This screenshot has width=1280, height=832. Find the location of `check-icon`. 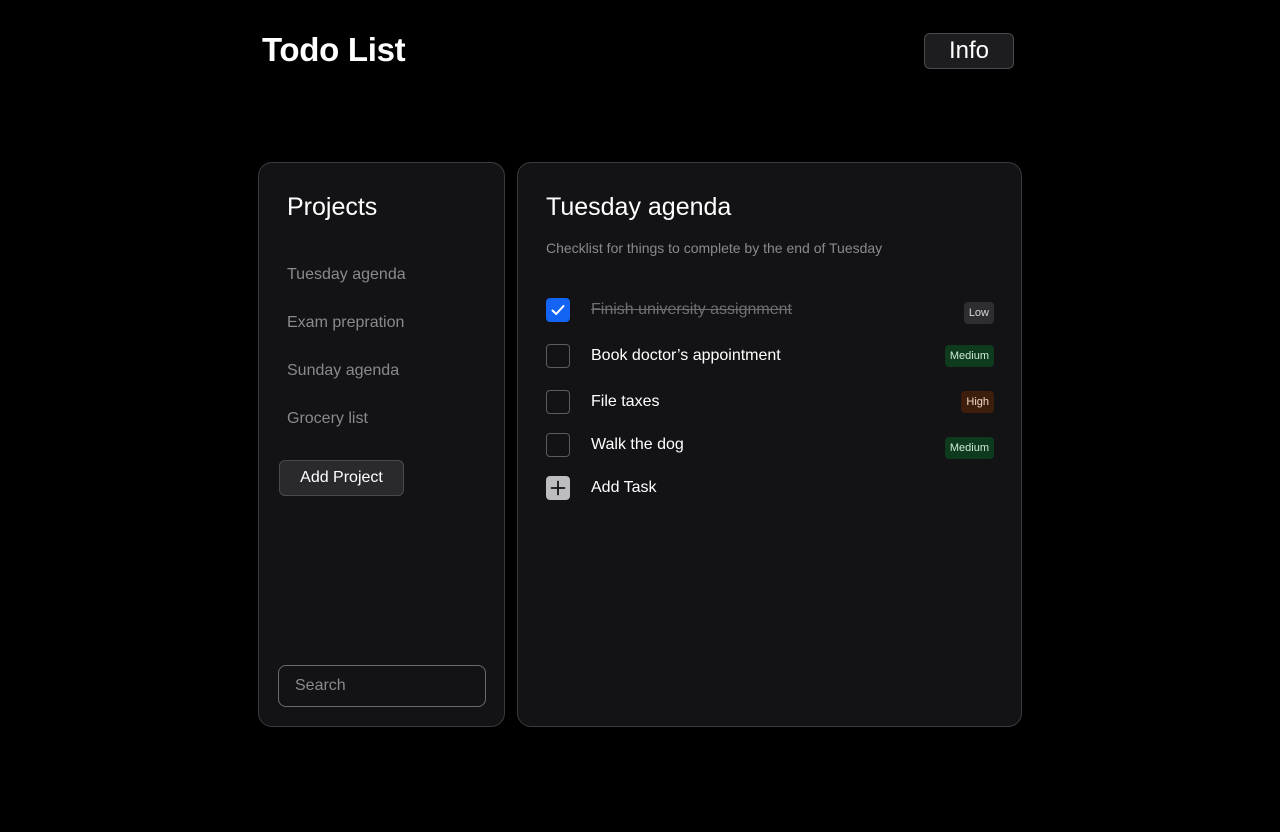

check-icon is located at coordinates (558, 310).